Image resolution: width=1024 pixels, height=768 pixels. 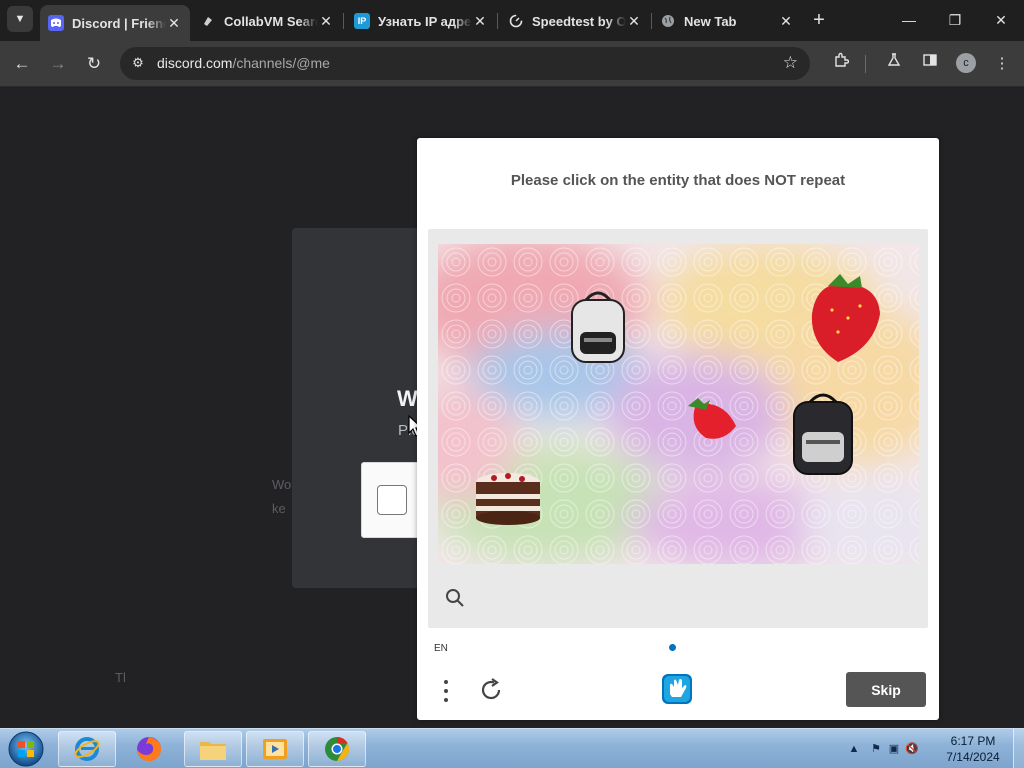 I want to click on media-player-icon, so click(x=275, y=749).